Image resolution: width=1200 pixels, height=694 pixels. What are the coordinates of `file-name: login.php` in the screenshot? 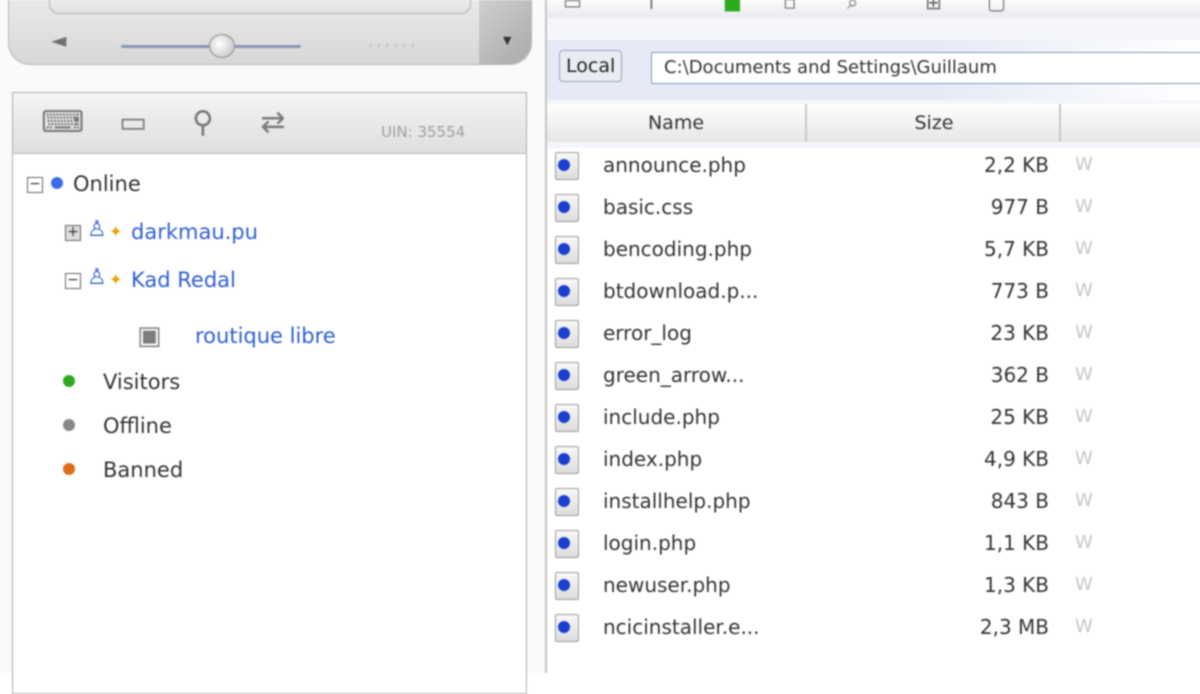 It's located at (650, 543).